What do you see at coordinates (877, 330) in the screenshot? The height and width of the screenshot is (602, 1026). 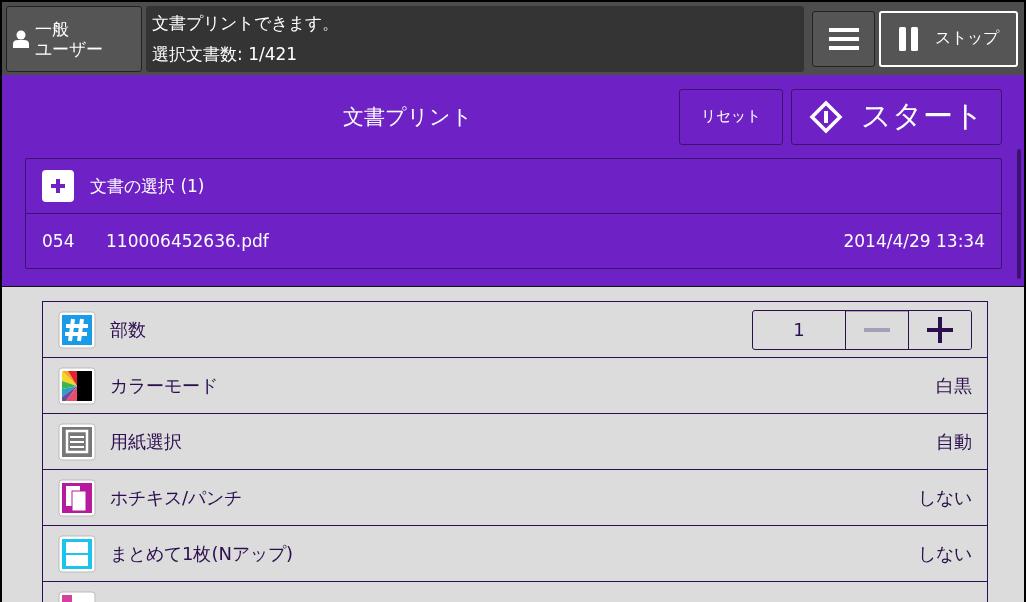 I see `minus-icon` at bounding box center [877, 330].